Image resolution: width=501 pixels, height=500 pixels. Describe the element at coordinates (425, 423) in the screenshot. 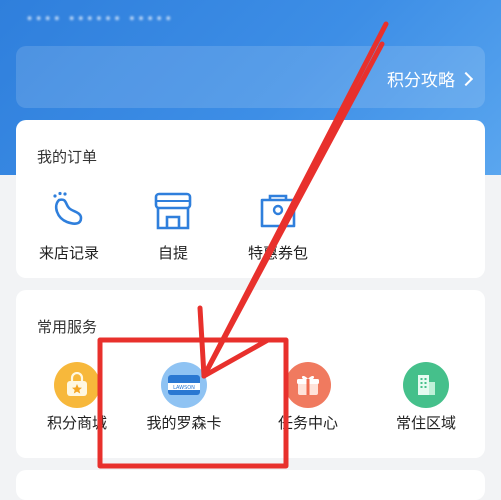

I see `service-item-label: 常住区域` at that location.